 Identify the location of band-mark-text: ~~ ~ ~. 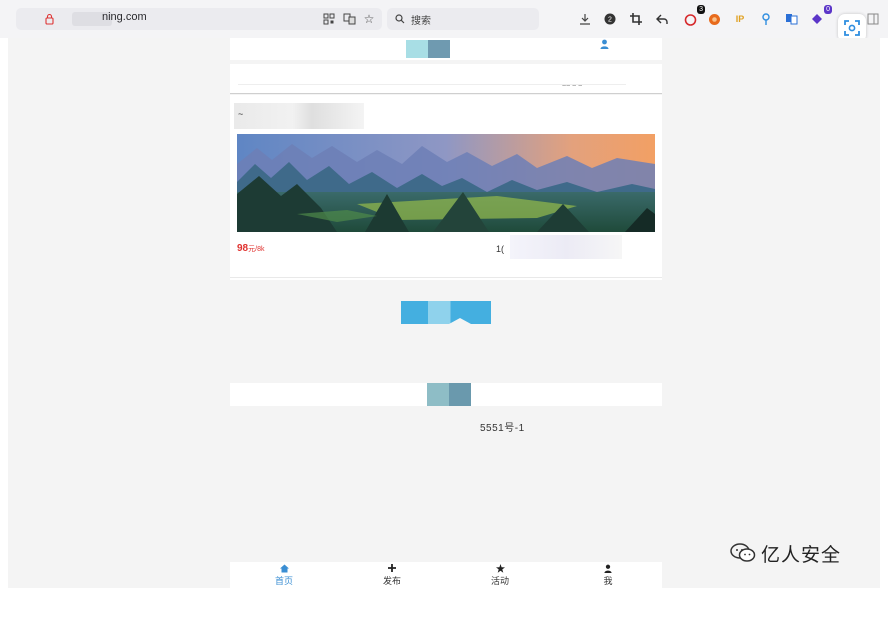
(572, 86).